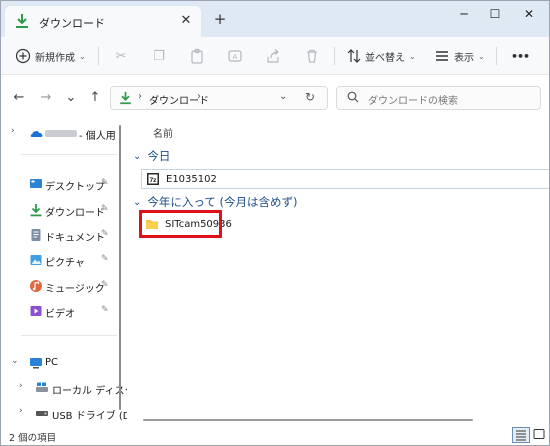 The width and height of the screenshot is (550, 446). Describe the element at coordinates (46, 98) in the screenshot. I see `forward-button: →` at that location.